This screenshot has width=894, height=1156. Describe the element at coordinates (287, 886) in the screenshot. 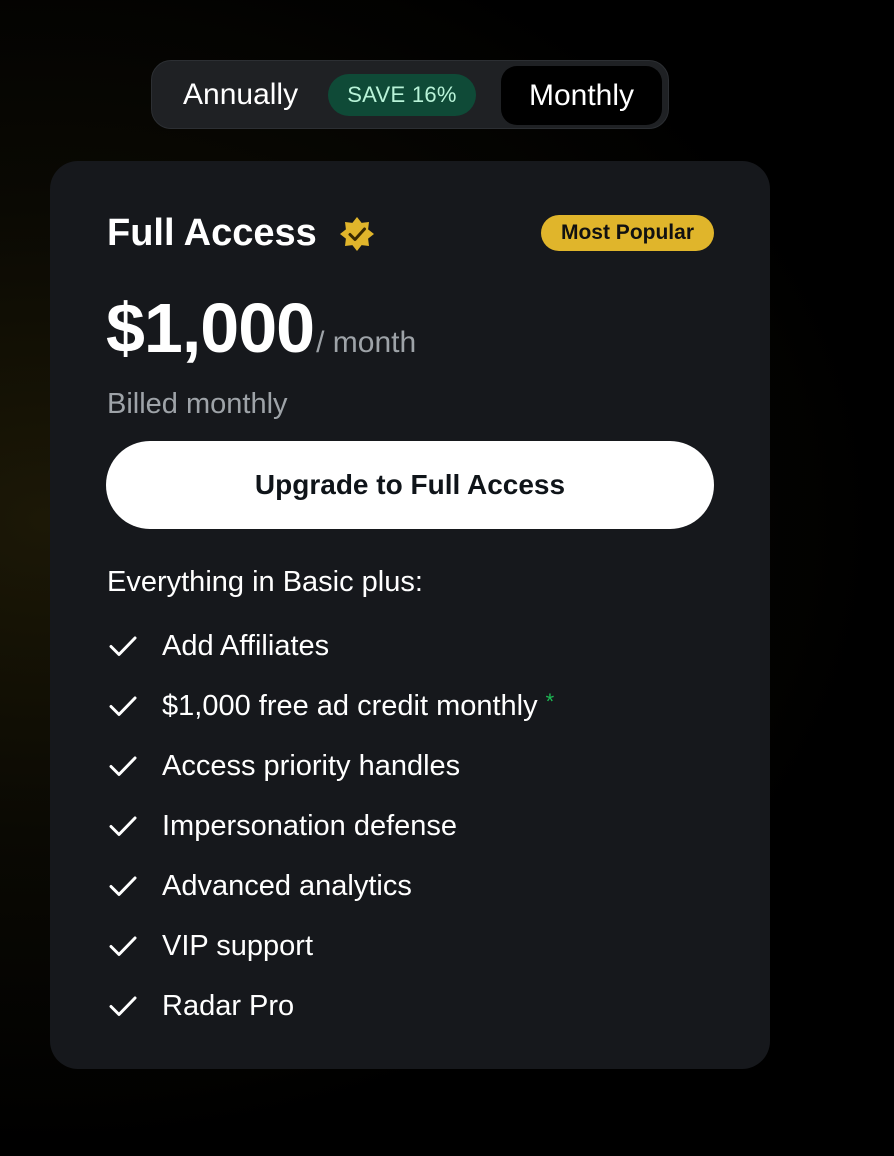

I see `feature-label: Advanced analytics` at that location.